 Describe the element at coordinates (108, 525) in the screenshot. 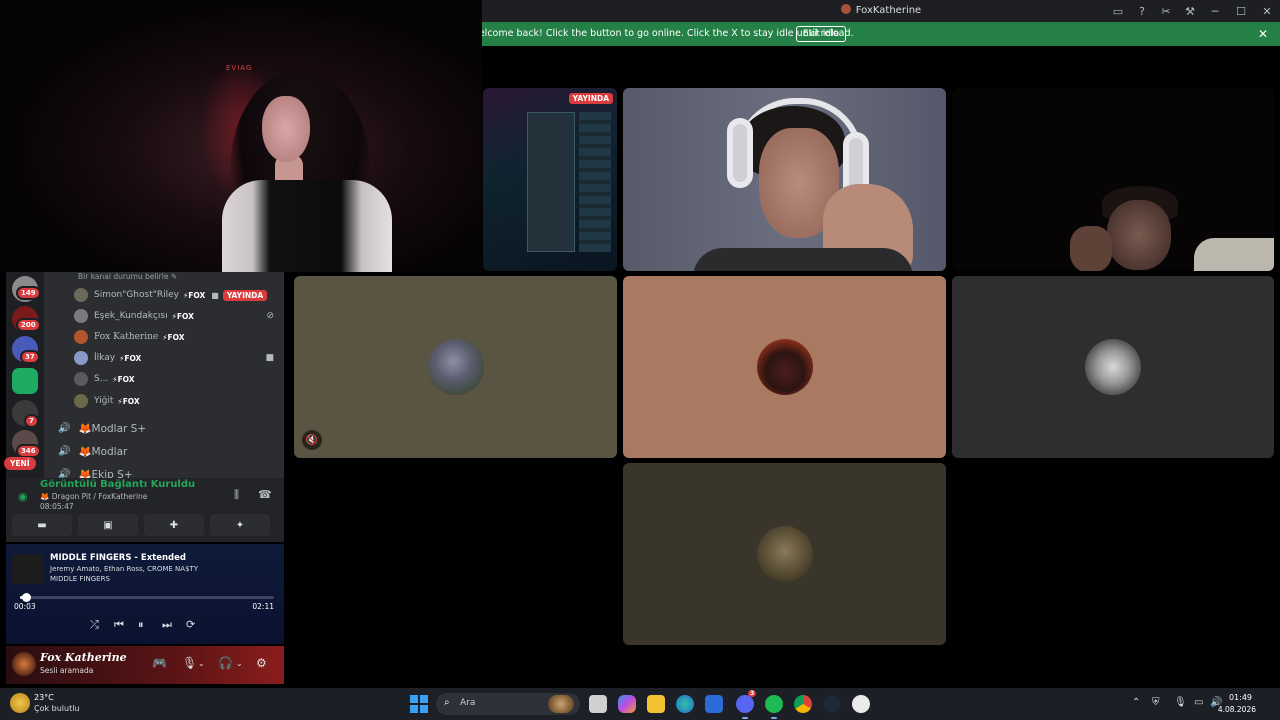

I see `screen-share-button: ▣` at that location.